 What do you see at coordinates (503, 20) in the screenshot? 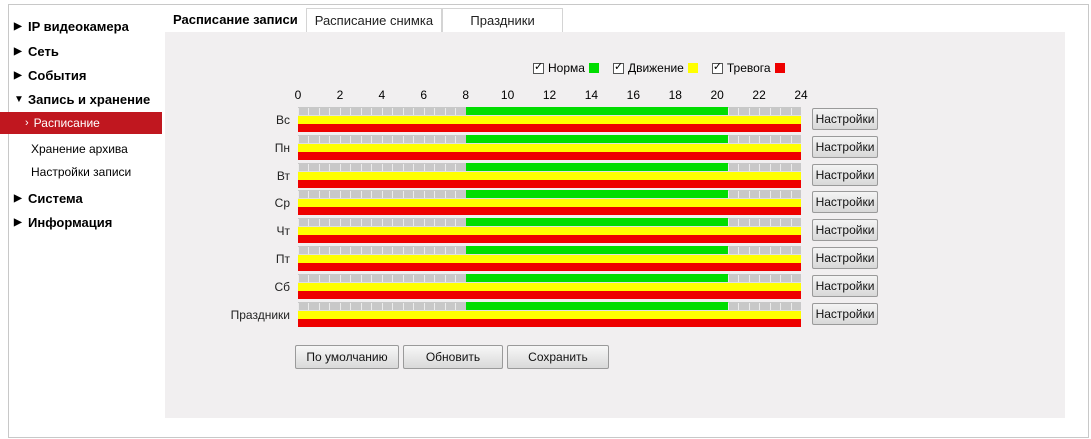
I see `tab-holidays: Праздники` at bounding box center [503, 20].